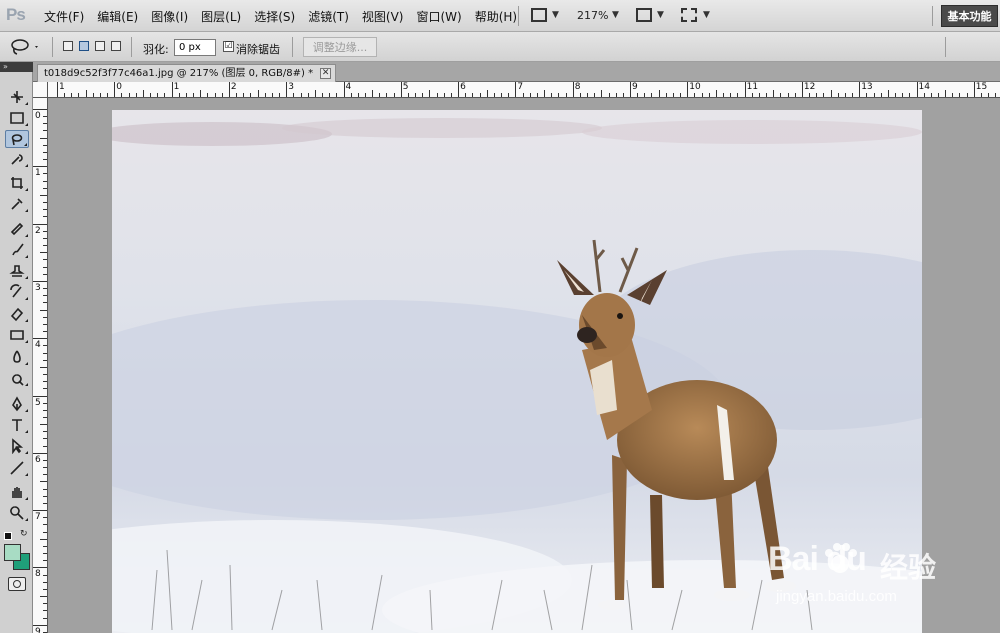 The width and height of the screenshot is (1000, 633). Describe the element at coordinates (40, 90) in the screenshot. I see `ruler-origin` at that location.